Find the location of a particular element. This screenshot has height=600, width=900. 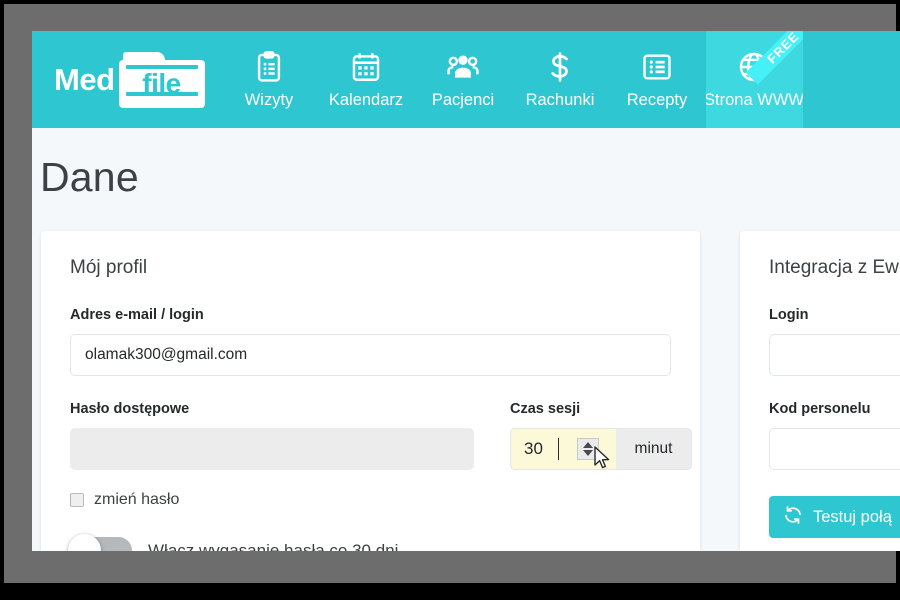

nav-label-rachunki: Rachunki is located at coordinates (560, 99).